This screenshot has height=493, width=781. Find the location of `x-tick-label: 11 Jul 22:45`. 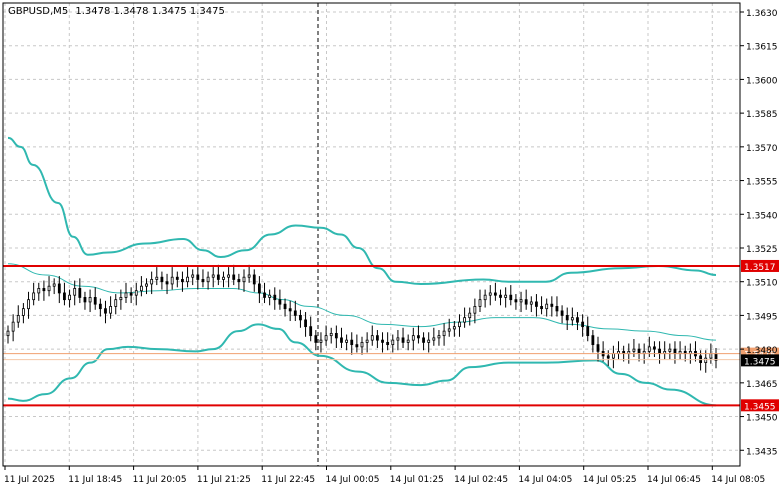

x-tick-label: 11 Jul 22:45 is located at coordinates (288, 480).